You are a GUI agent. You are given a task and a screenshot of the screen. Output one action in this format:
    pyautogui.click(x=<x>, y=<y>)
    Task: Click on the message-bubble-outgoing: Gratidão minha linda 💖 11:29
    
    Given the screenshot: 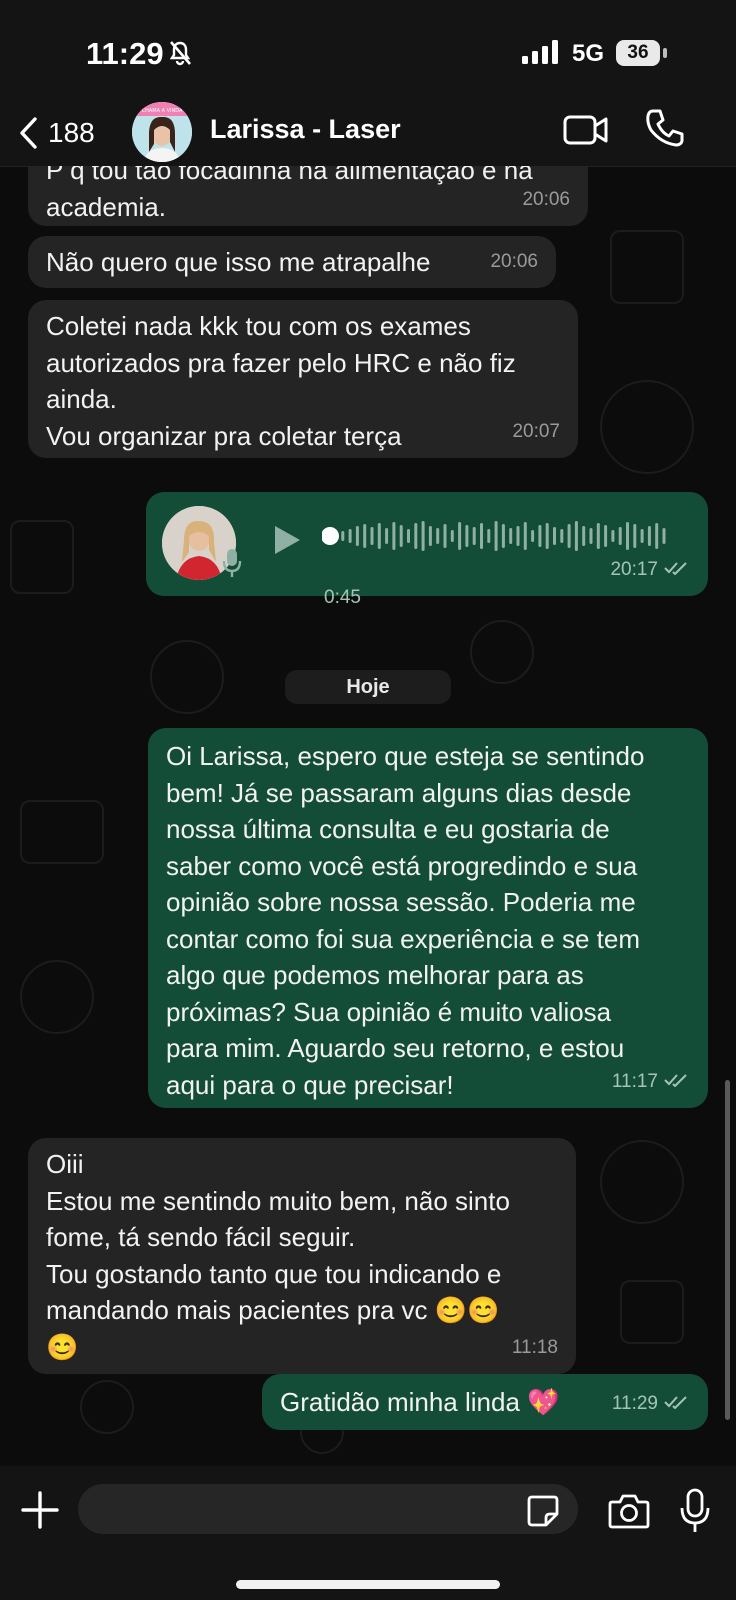 What is the action you would take?
    pyautogui.click(x=485, y=1402)
    